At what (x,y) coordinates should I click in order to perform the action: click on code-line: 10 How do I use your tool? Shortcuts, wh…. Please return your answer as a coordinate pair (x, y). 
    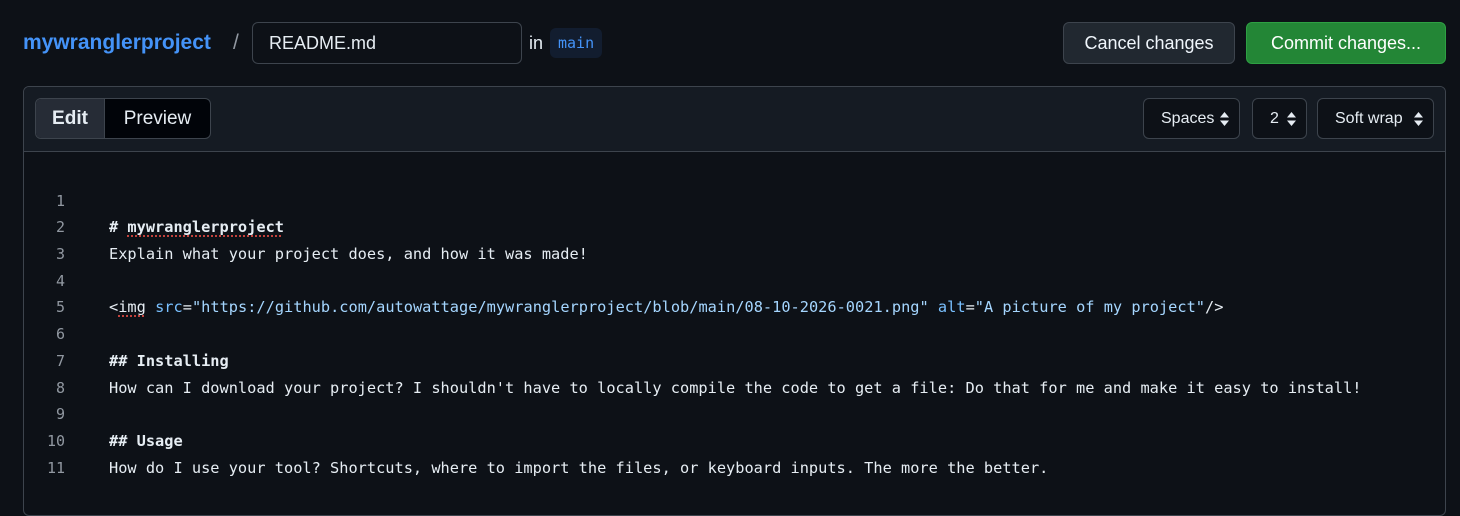
    Looking at the image, I should click on (734, 439).